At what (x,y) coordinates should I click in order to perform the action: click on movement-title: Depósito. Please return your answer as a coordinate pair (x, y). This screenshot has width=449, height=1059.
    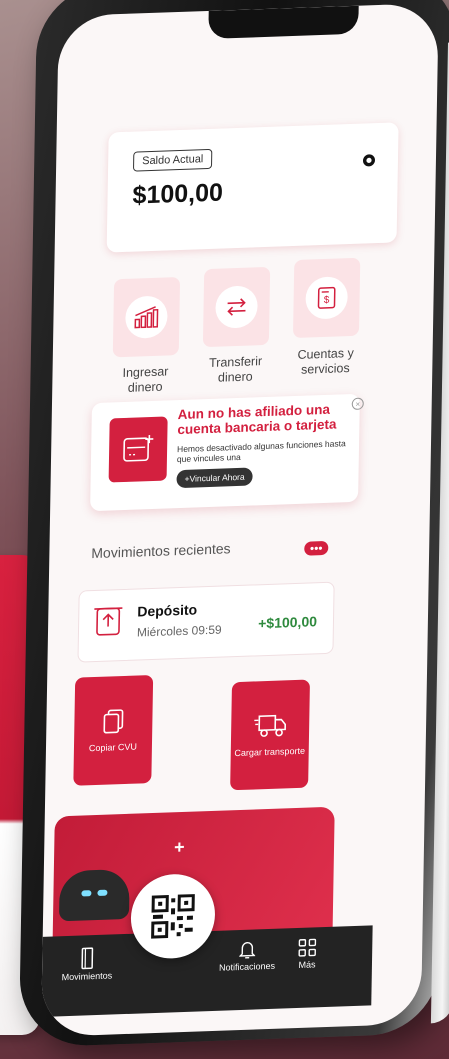
    Looking at the image, I should click on (167, 610).